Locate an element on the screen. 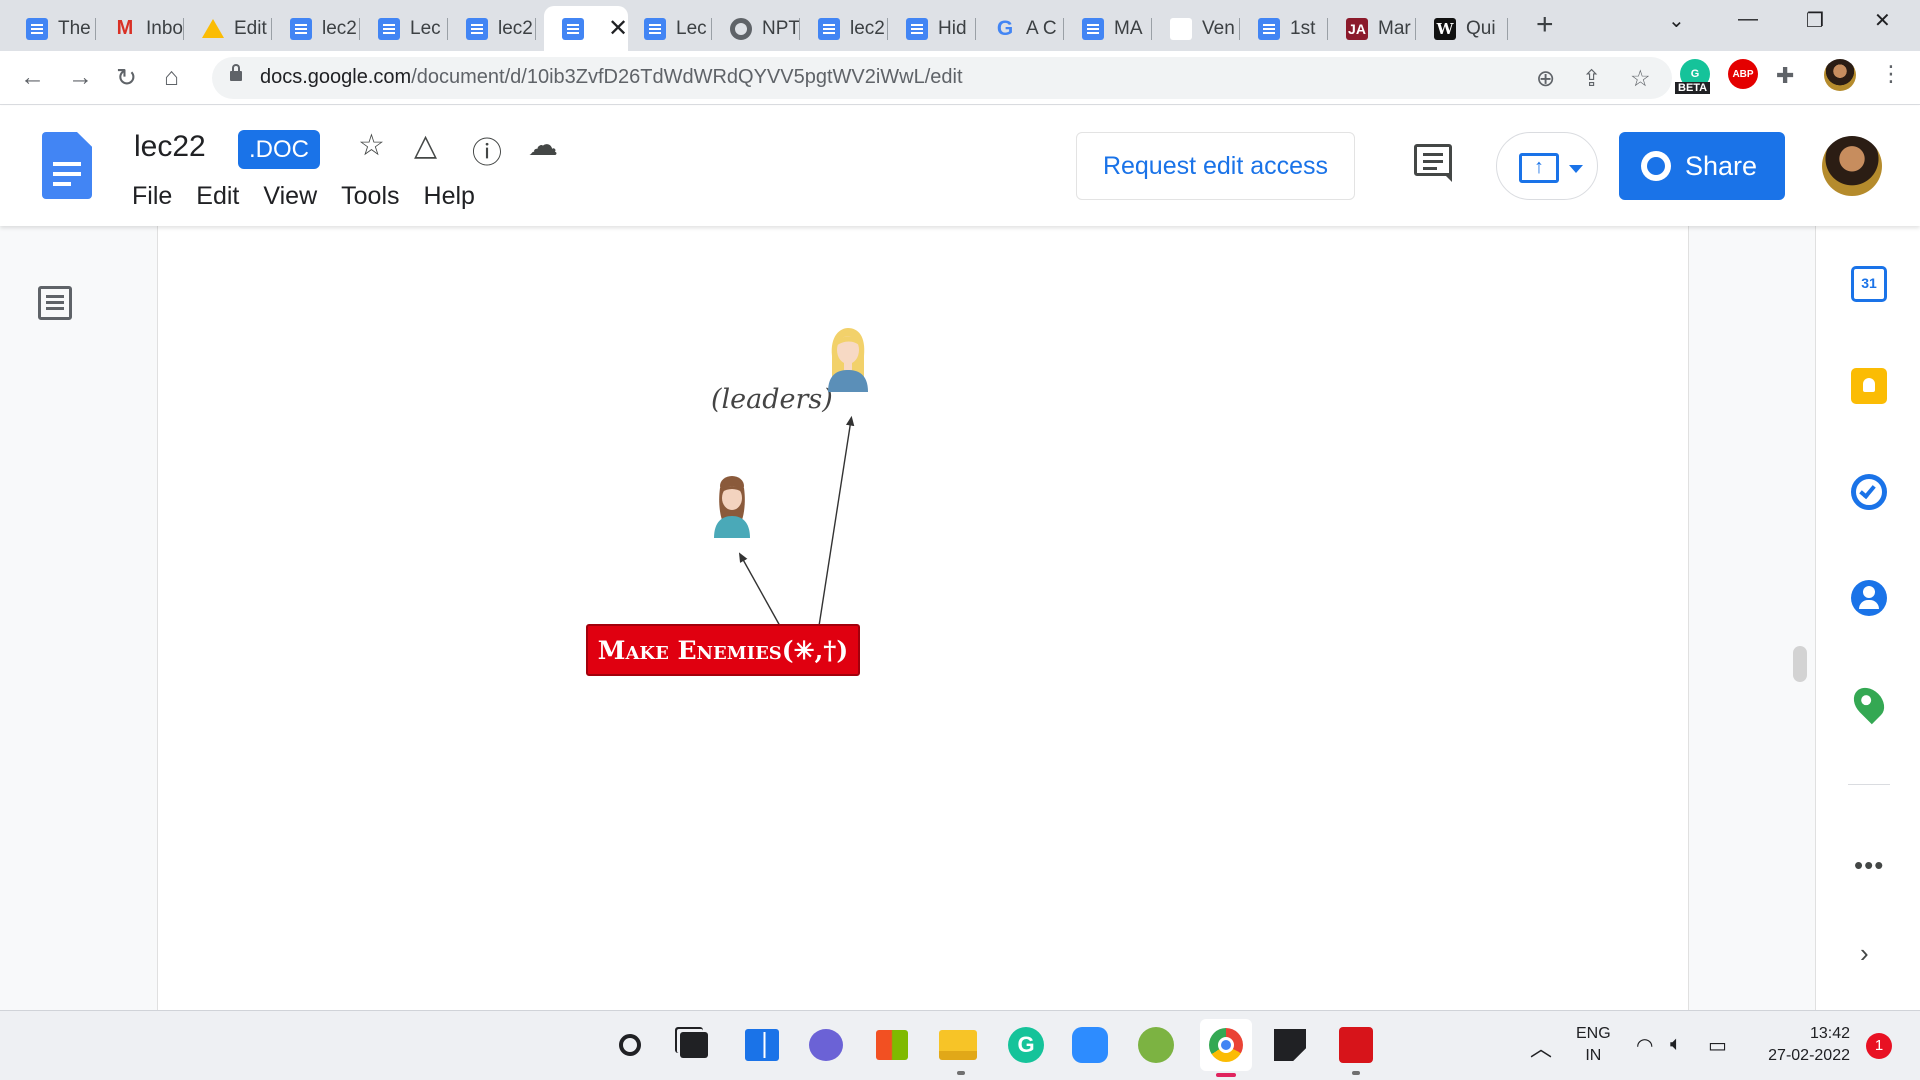  document-outline-icon is located at coordinates (55, 303).